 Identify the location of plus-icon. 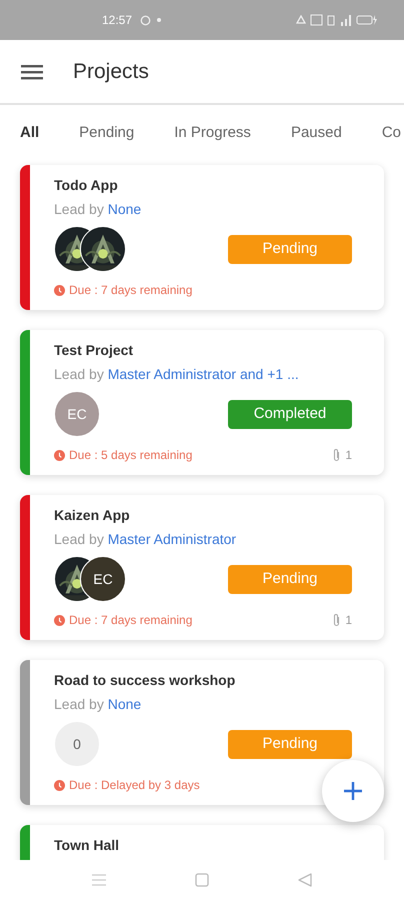
(353, 791).